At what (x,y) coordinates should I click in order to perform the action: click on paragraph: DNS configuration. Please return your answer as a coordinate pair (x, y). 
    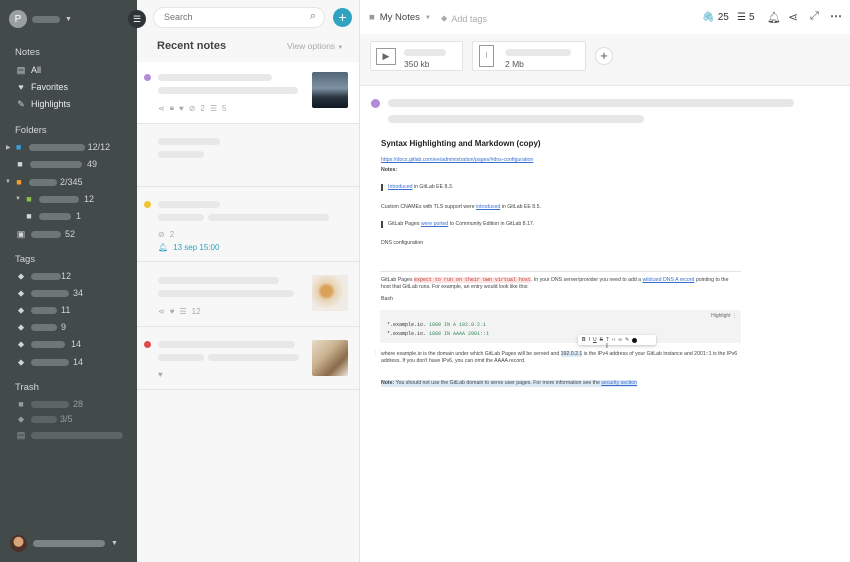
    Looking at the image, I should click on (402, 243).